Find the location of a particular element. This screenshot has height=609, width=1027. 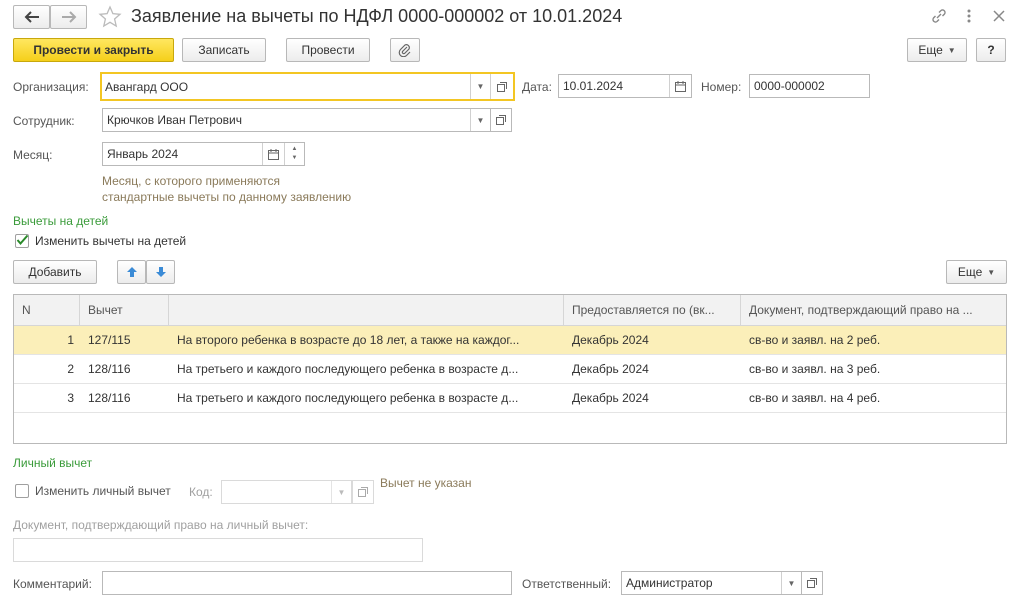

row-number: 3 is located at coordinates (70, 398).